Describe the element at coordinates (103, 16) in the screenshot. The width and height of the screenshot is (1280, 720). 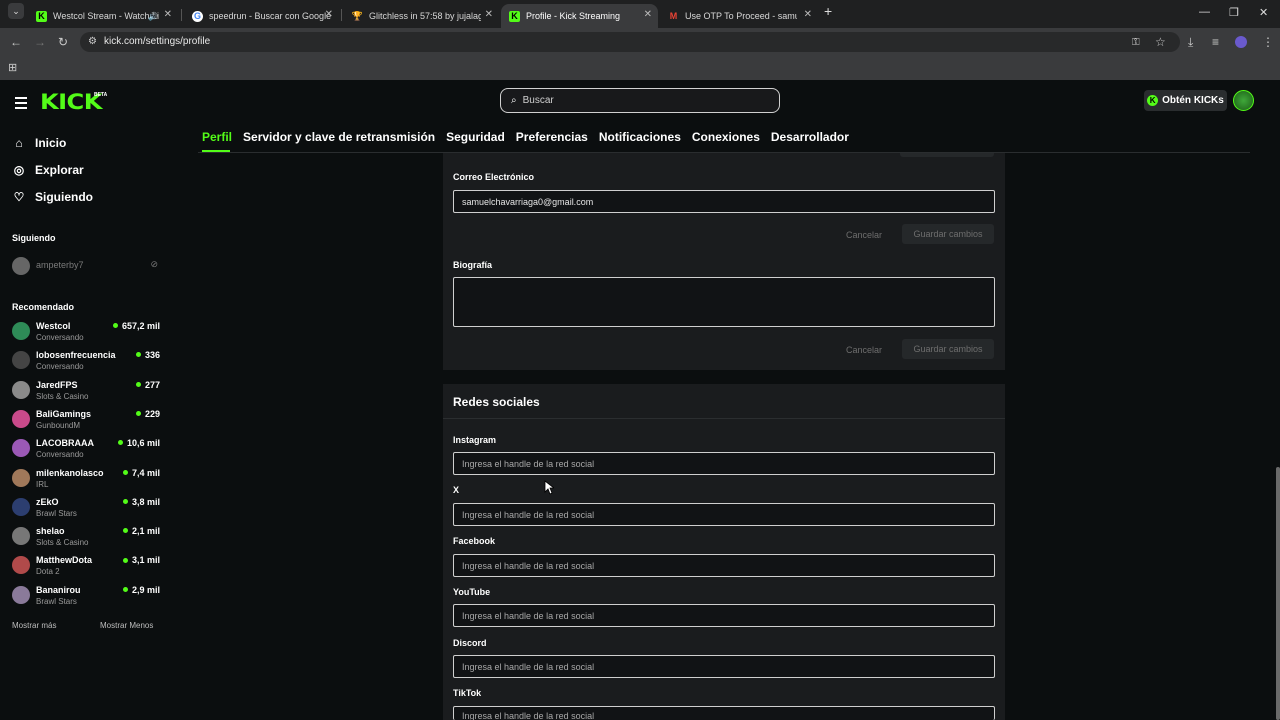
I see `browser-tab-westcol: K Westcol Stream - Watch Li 🔊 ✕` at that location.